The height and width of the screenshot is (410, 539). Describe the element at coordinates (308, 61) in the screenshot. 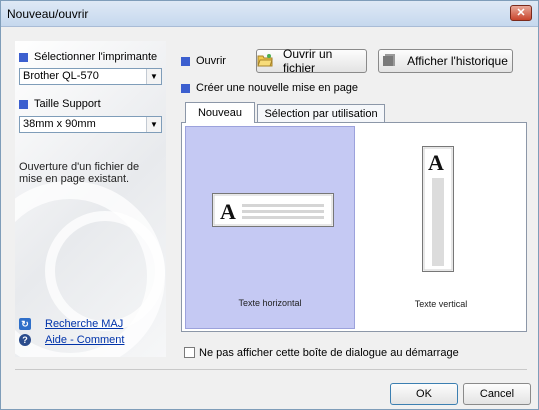

I see `open-file-label: Ouvrir un fichier` at that location.